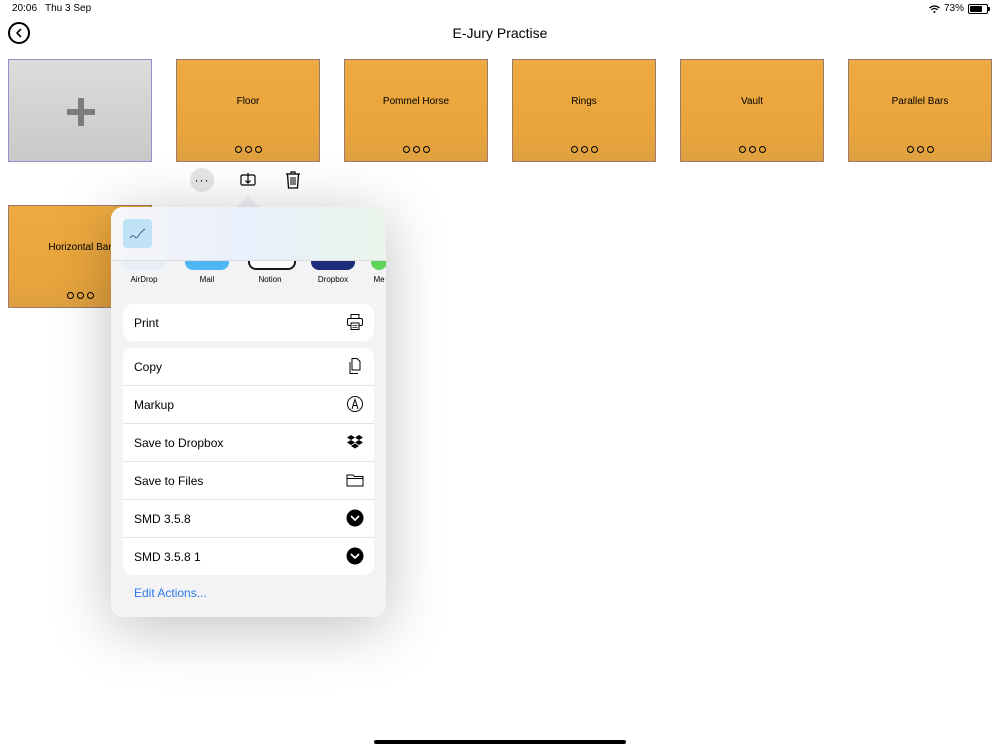 Image resolution: width=1000 pixels, height=750 pixels. I want to click on plus-icon, so click(81, 112).